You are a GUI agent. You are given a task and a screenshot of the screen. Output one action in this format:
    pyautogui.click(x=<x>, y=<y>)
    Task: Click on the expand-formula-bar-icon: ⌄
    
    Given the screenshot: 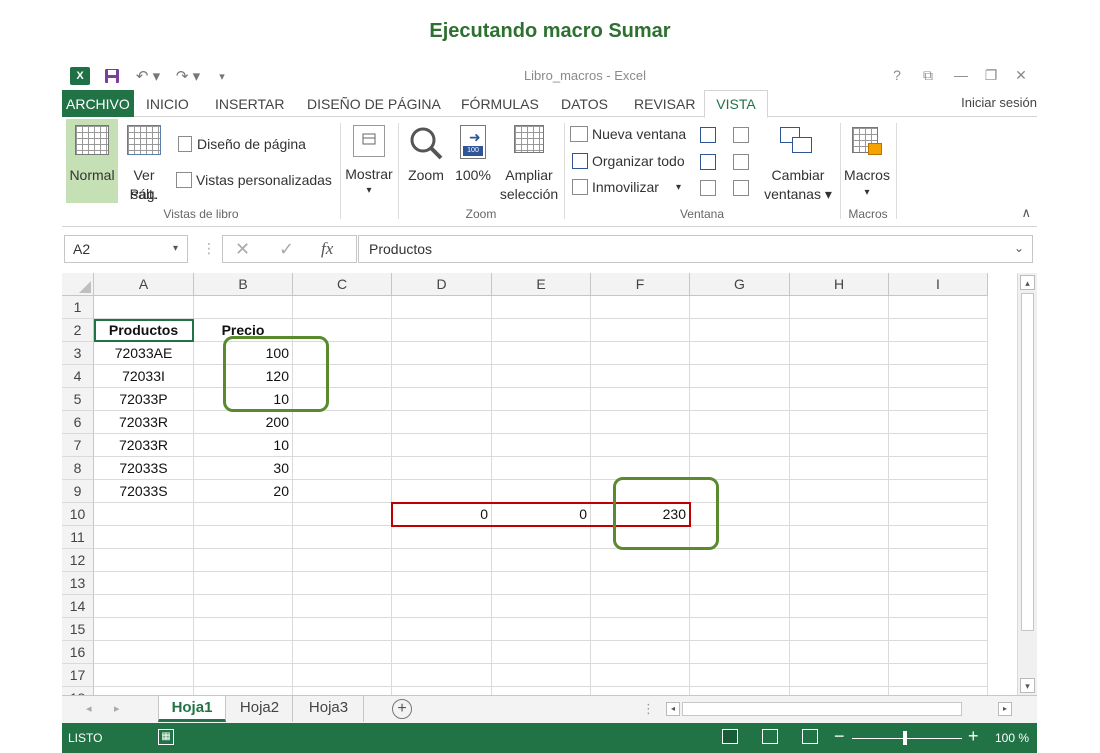 What is the action you would take?
    pyautogui.click(x=1019, y=248)
    